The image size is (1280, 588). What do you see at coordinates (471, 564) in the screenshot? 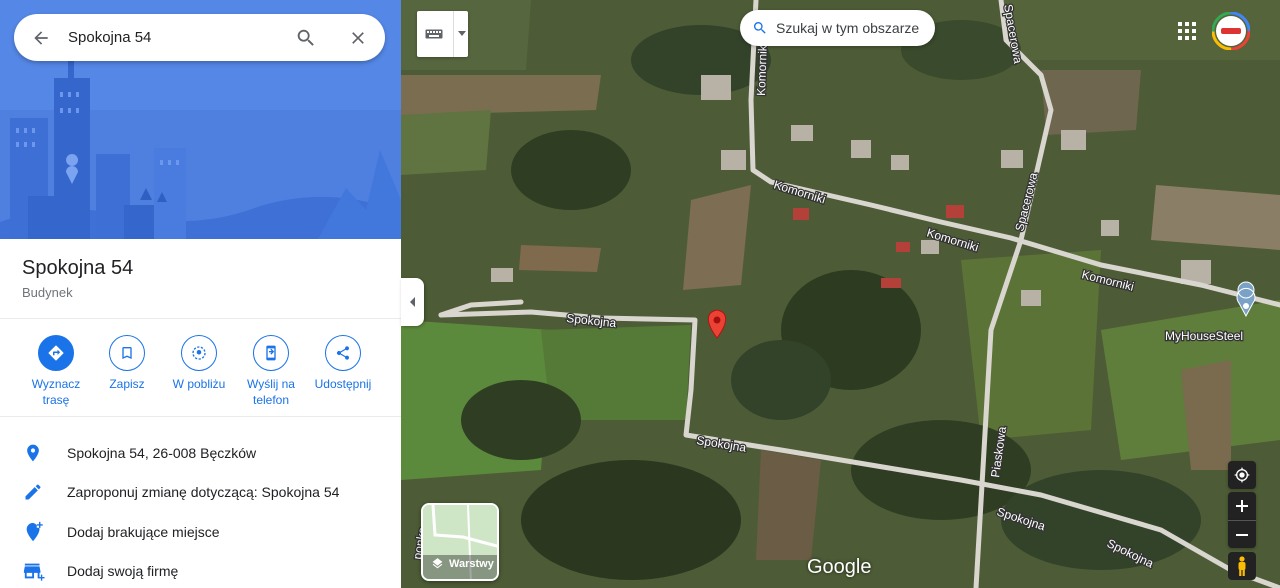
I see `layers-label: Warstwy` at bounding box center [471, 564].